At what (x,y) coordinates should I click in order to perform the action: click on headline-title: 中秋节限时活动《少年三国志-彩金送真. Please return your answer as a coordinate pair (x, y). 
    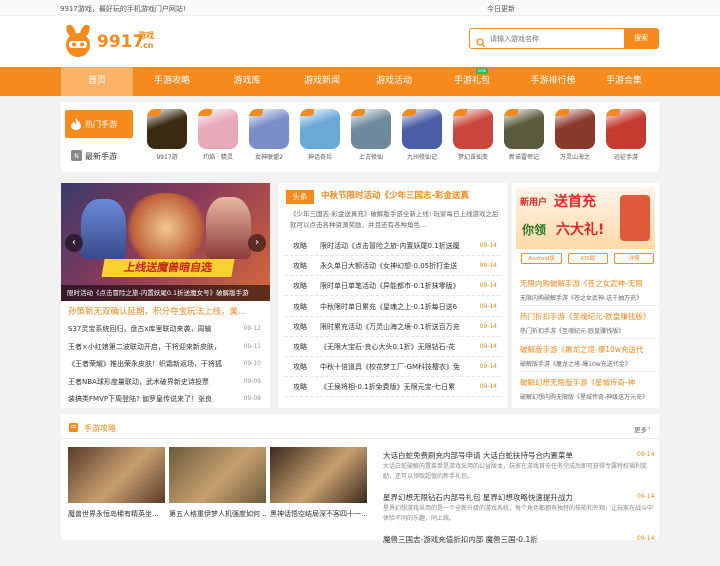
    Looking at the image, I should click on (413, 195).